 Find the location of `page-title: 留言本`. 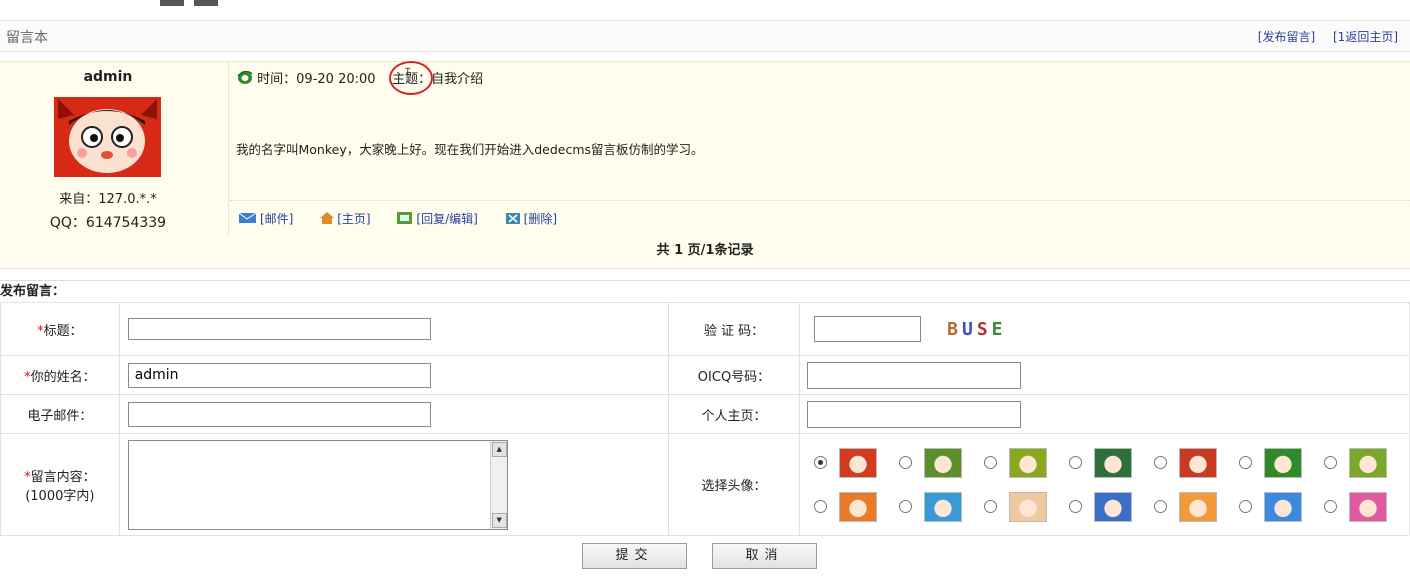

page-title: 留言本 is located at coordinates (27, 38).